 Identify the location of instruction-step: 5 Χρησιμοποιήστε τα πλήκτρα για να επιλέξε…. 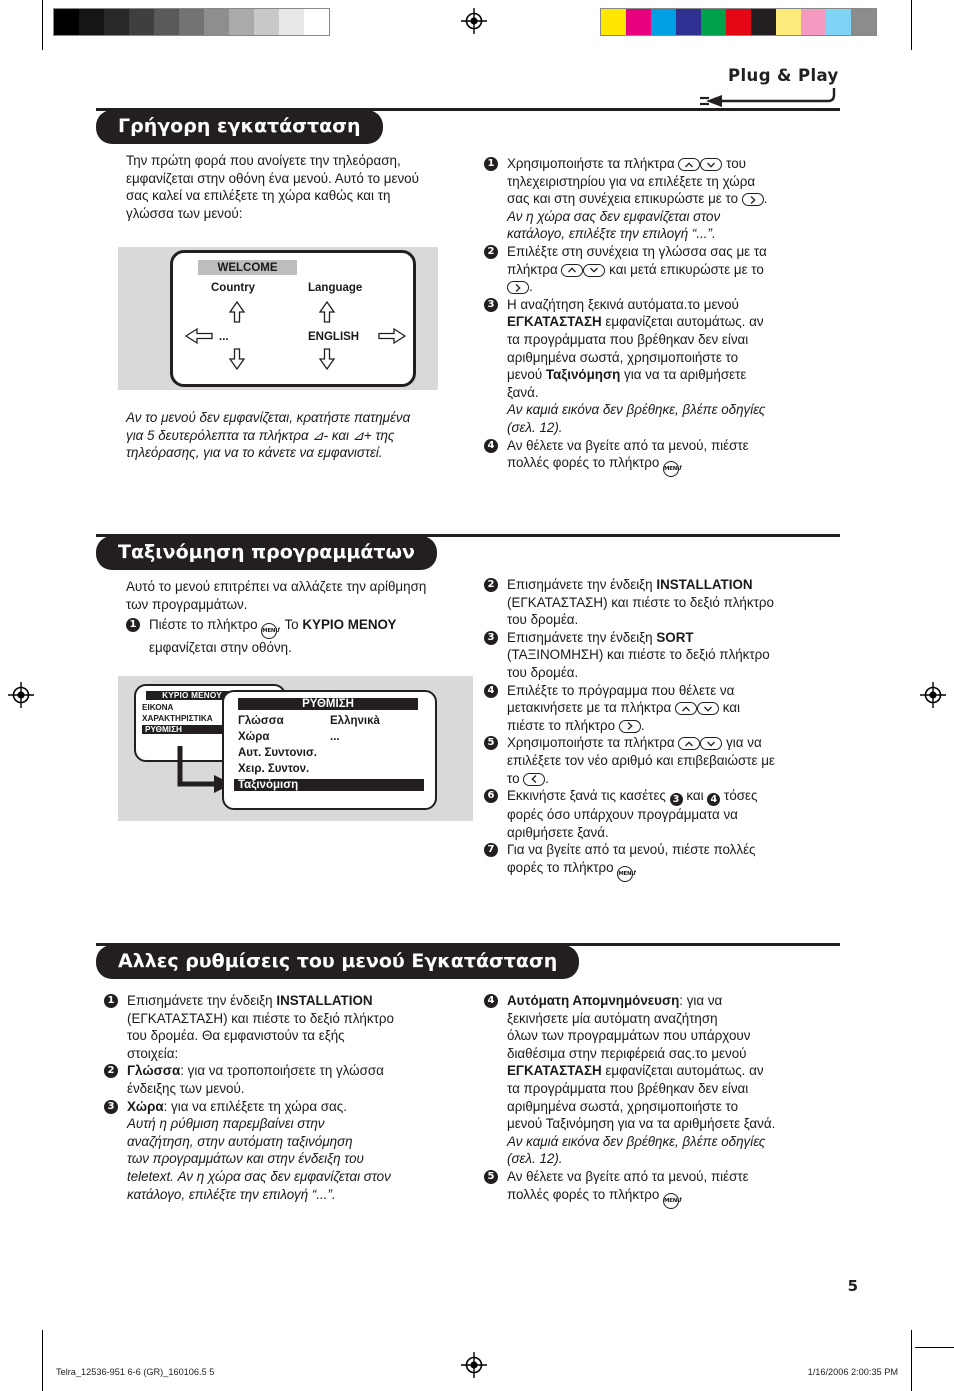
(664, 760).